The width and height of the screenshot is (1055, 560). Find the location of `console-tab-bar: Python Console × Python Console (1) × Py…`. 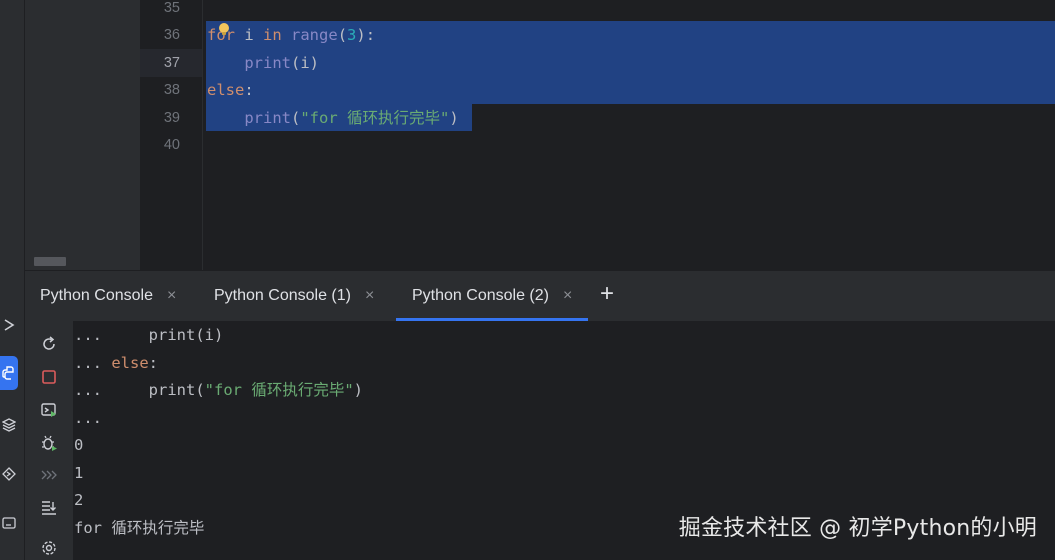

console-tab-bar: Python Console × Python Console (1) × Py… is located at coordinates (540, 296).